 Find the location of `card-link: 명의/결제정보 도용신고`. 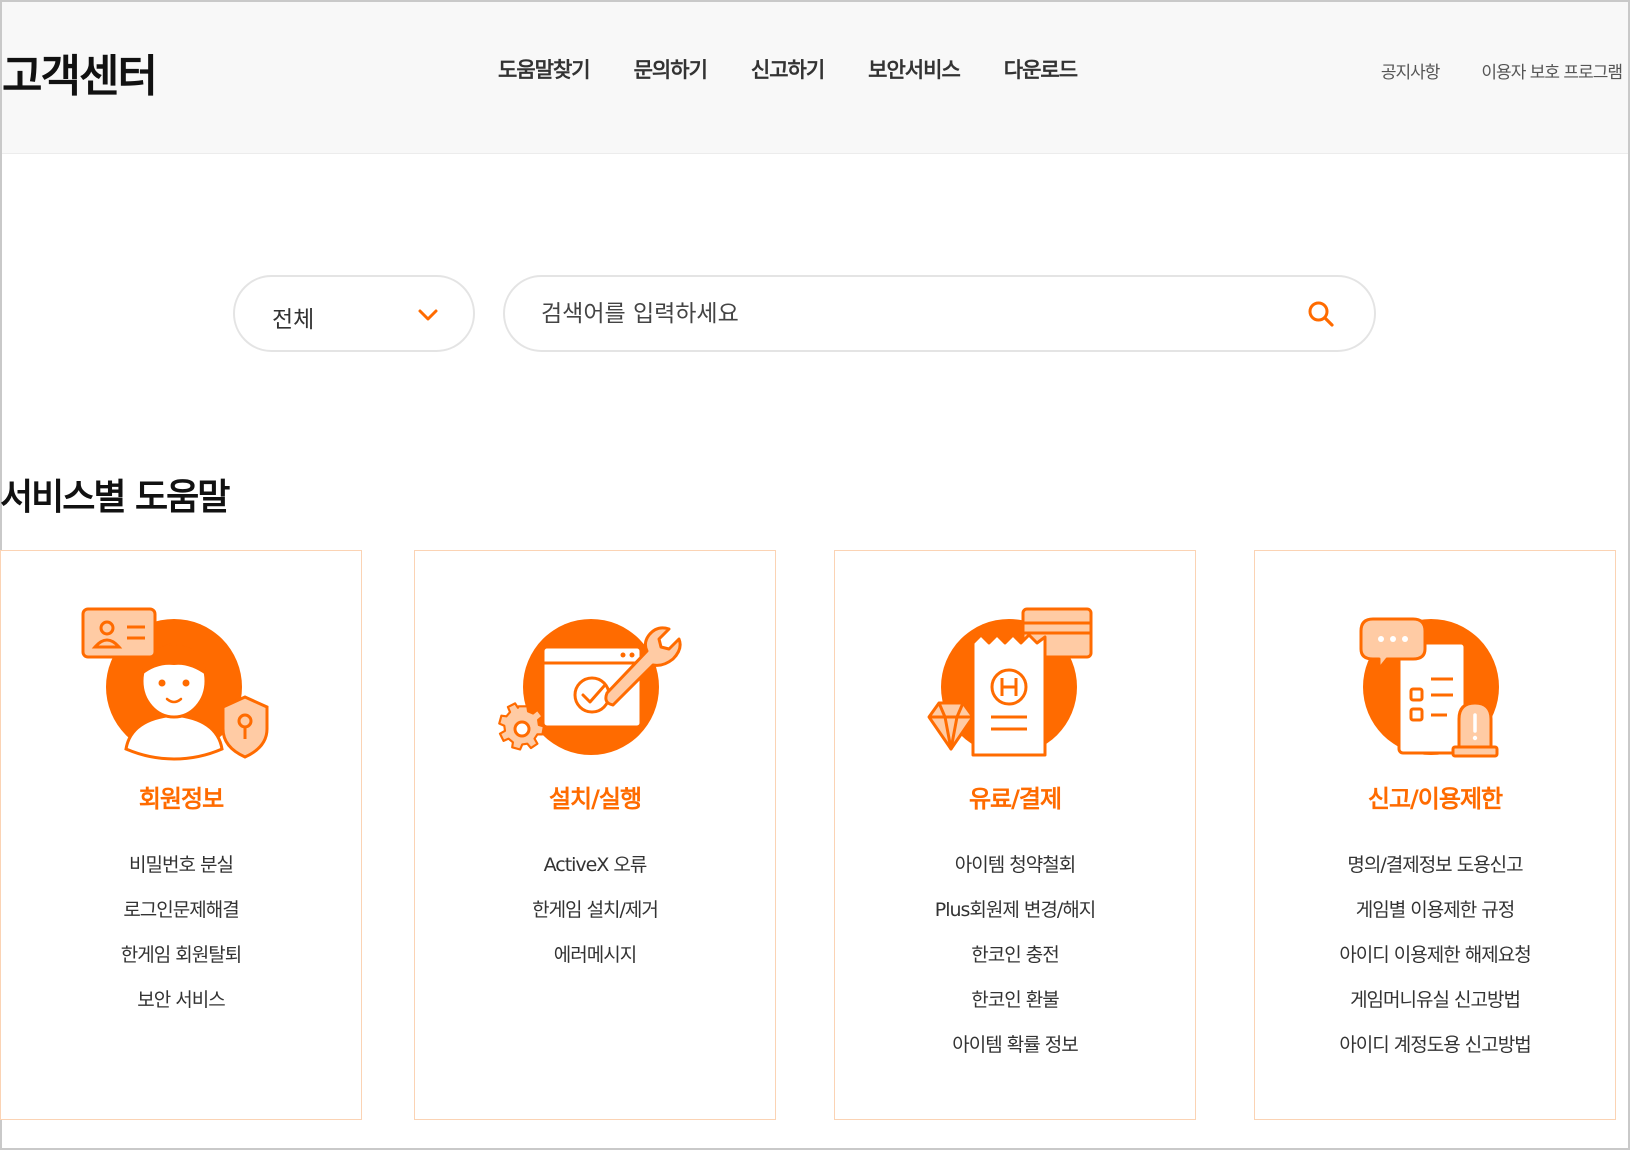

card-link: 명의/결제정보 도용신고 is located at coordinates (1435, 875).